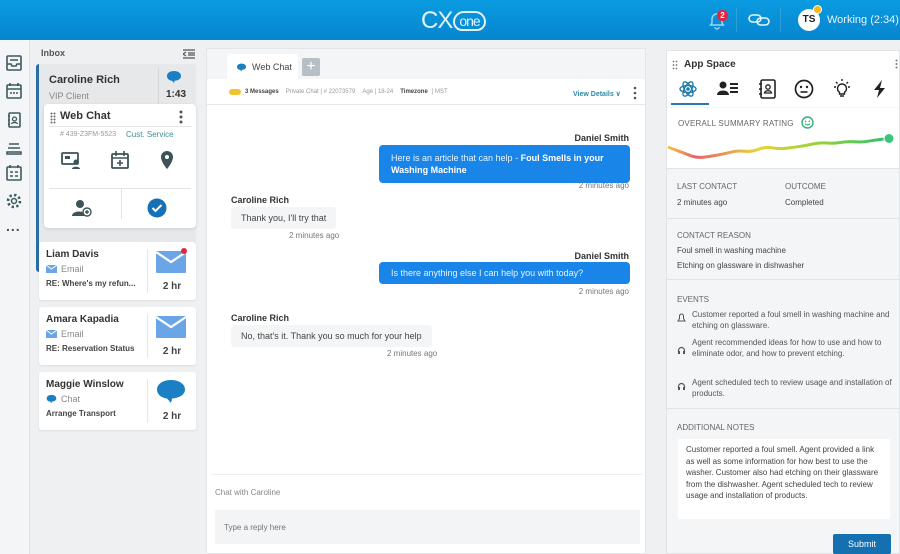  I want to click on chat-bubble-icon, so click(174, 77).